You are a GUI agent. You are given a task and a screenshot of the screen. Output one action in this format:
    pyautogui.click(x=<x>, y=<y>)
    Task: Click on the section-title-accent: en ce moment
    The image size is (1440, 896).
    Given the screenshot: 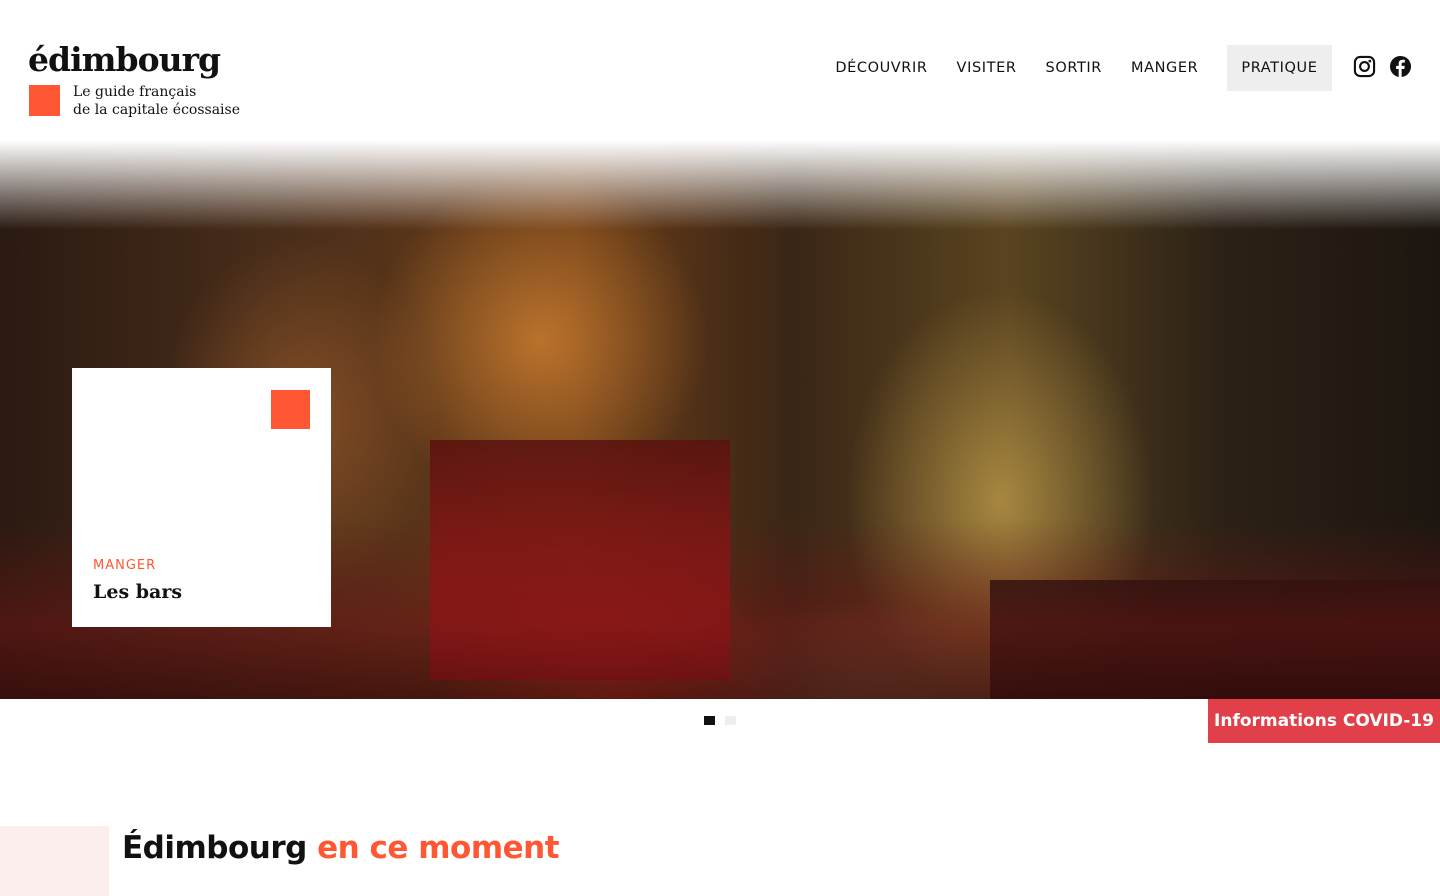 What is the action you would take?
    pyautogui.click(x=438, y=848)
    